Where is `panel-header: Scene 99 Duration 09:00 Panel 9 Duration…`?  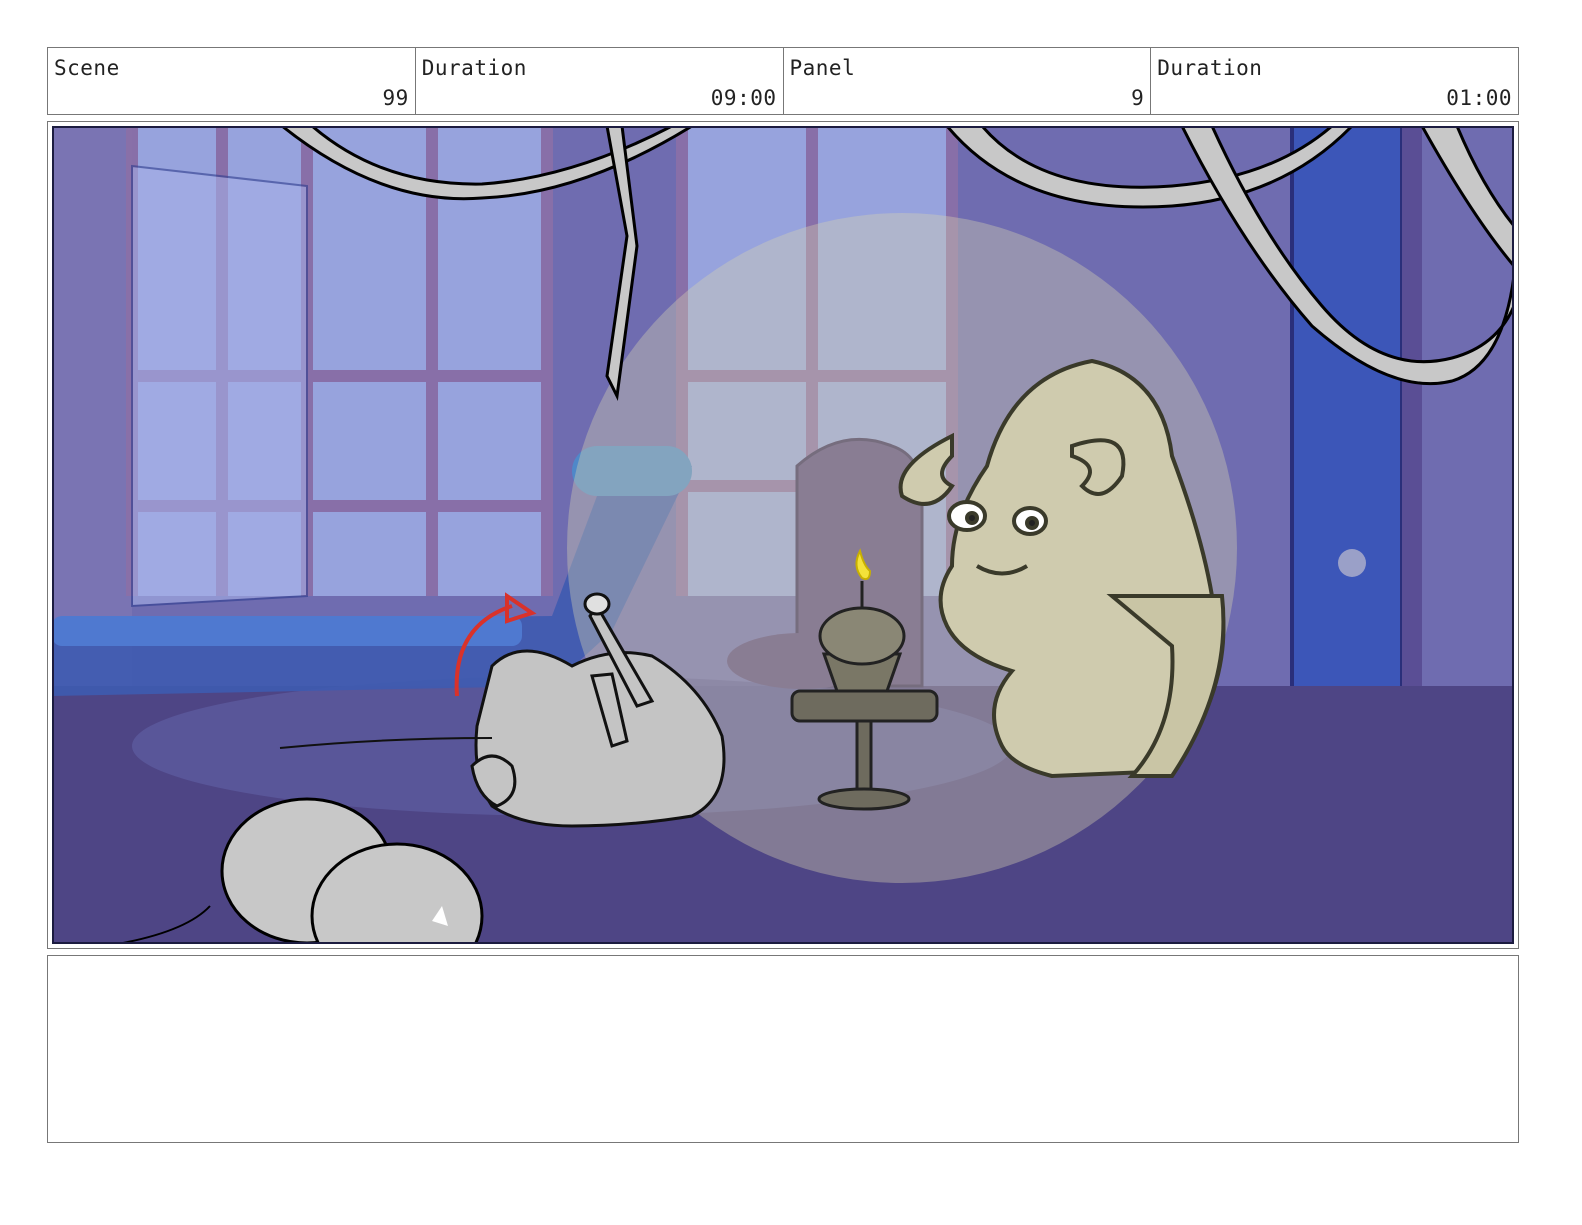 panel-header: Scene 99 Duration 09:00 Panel 9 Duration… is located at coordinates (783, 81).